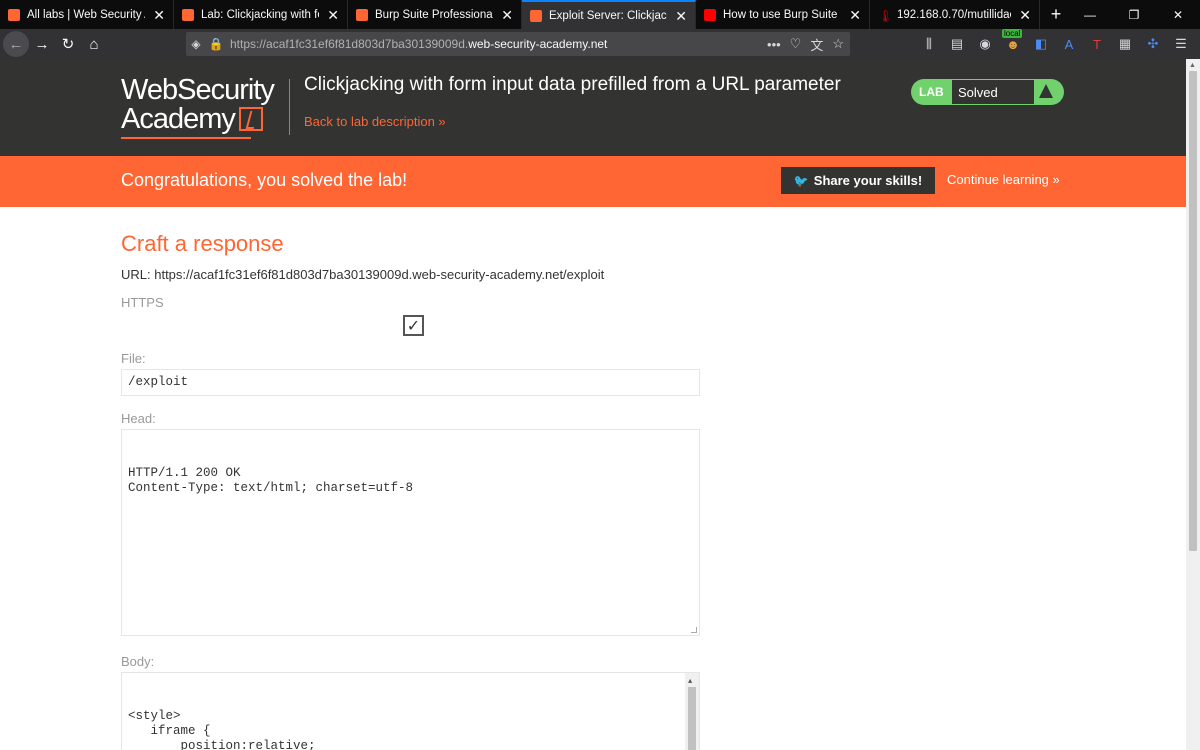 This screenshot has height=750, width=1200. I want to click on flask-icon, so click(1046, 91).